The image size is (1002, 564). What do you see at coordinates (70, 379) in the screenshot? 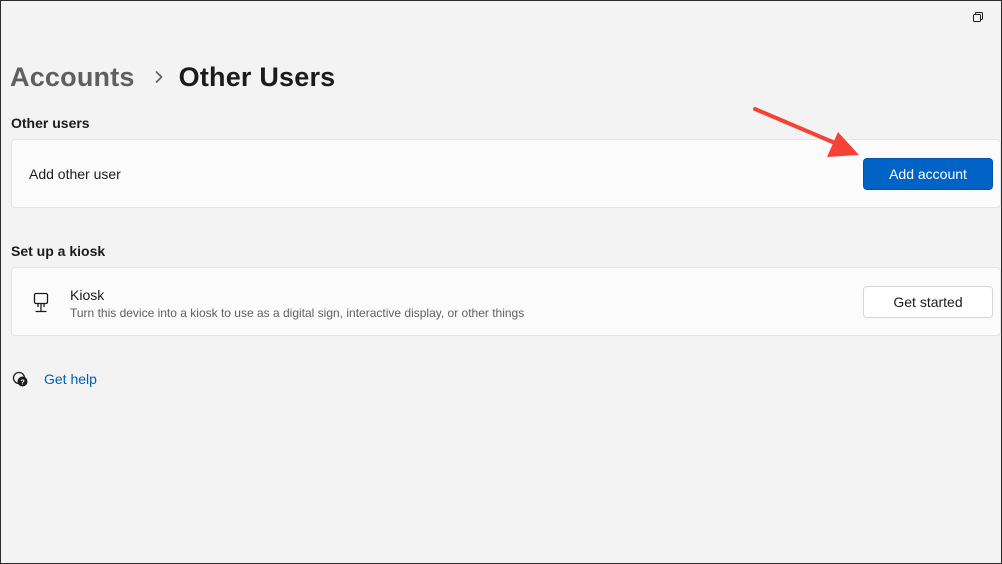
I see `get-help-label: Get help` at bounding box center [70, 379].